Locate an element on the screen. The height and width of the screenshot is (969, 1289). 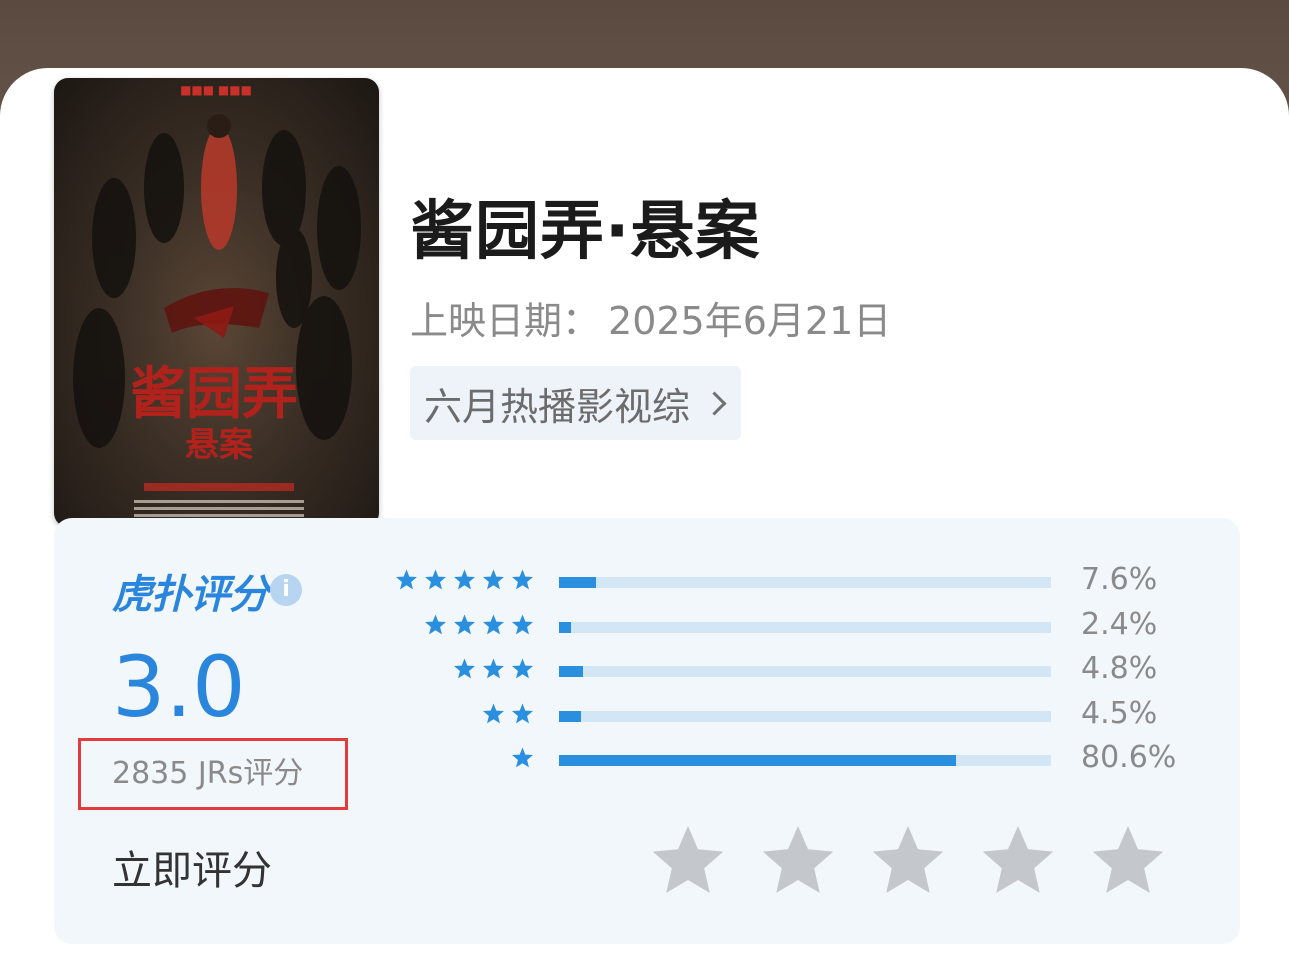
rate-star-2-icon is located at coordinates (798, 861).